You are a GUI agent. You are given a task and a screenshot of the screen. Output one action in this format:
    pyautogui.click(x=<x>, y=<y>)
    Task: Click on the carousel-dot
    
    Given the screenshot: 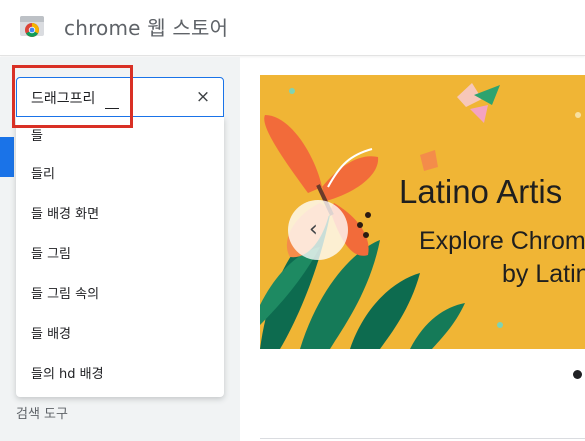 What is the action you would take?
    pyautogui.click(x=577, y=374)
    